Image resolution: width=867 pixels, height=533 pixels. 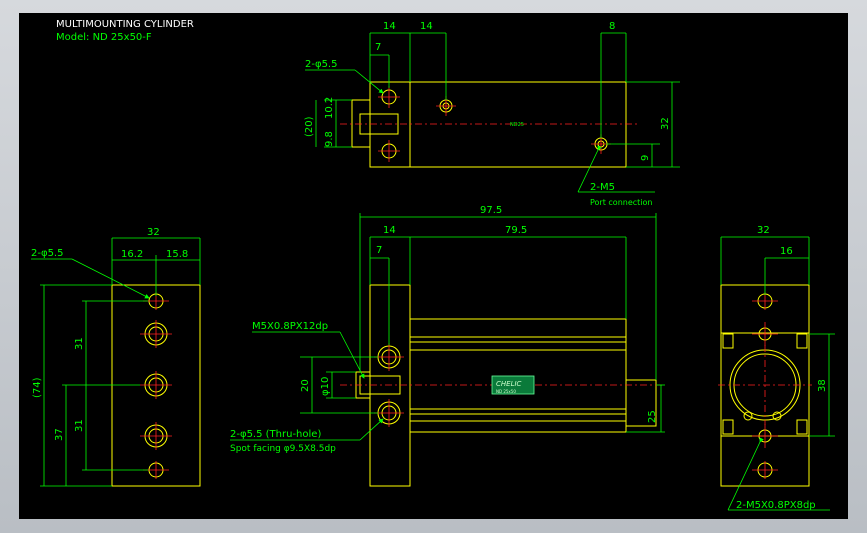 I want to click on name-plate-text: CHELIC, so click(x=509, y=384).